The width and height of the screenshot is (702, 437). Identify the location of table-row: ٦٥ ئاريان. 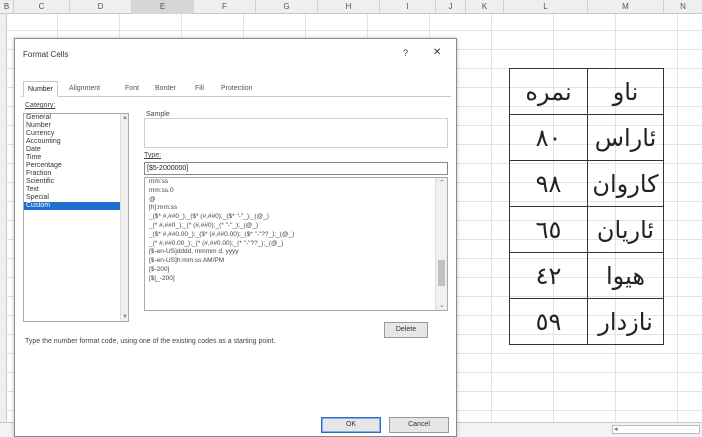
(586, 229).